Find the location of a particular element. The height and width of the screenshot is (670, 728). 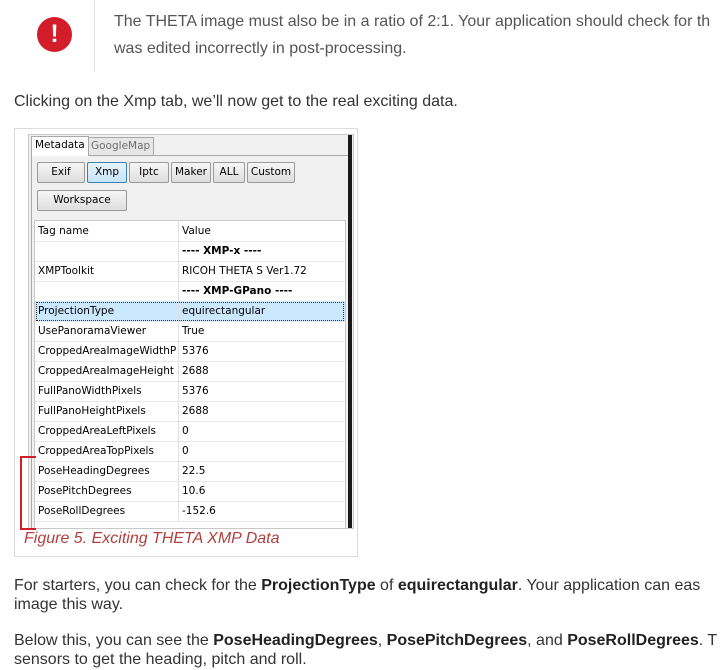

text-span: . T is located at coordinates (708, 640).